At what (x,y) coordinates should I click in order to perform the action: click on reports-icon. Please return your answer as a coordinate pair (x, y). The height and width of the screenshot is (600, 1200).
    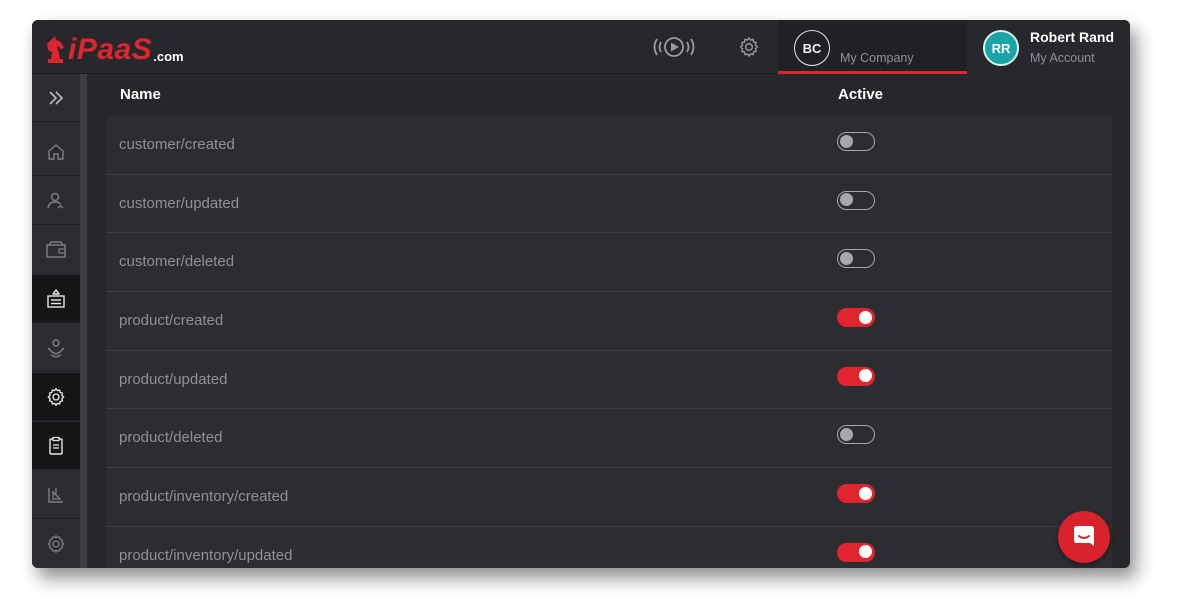
    Looking at the image, I should click on (55, 495).